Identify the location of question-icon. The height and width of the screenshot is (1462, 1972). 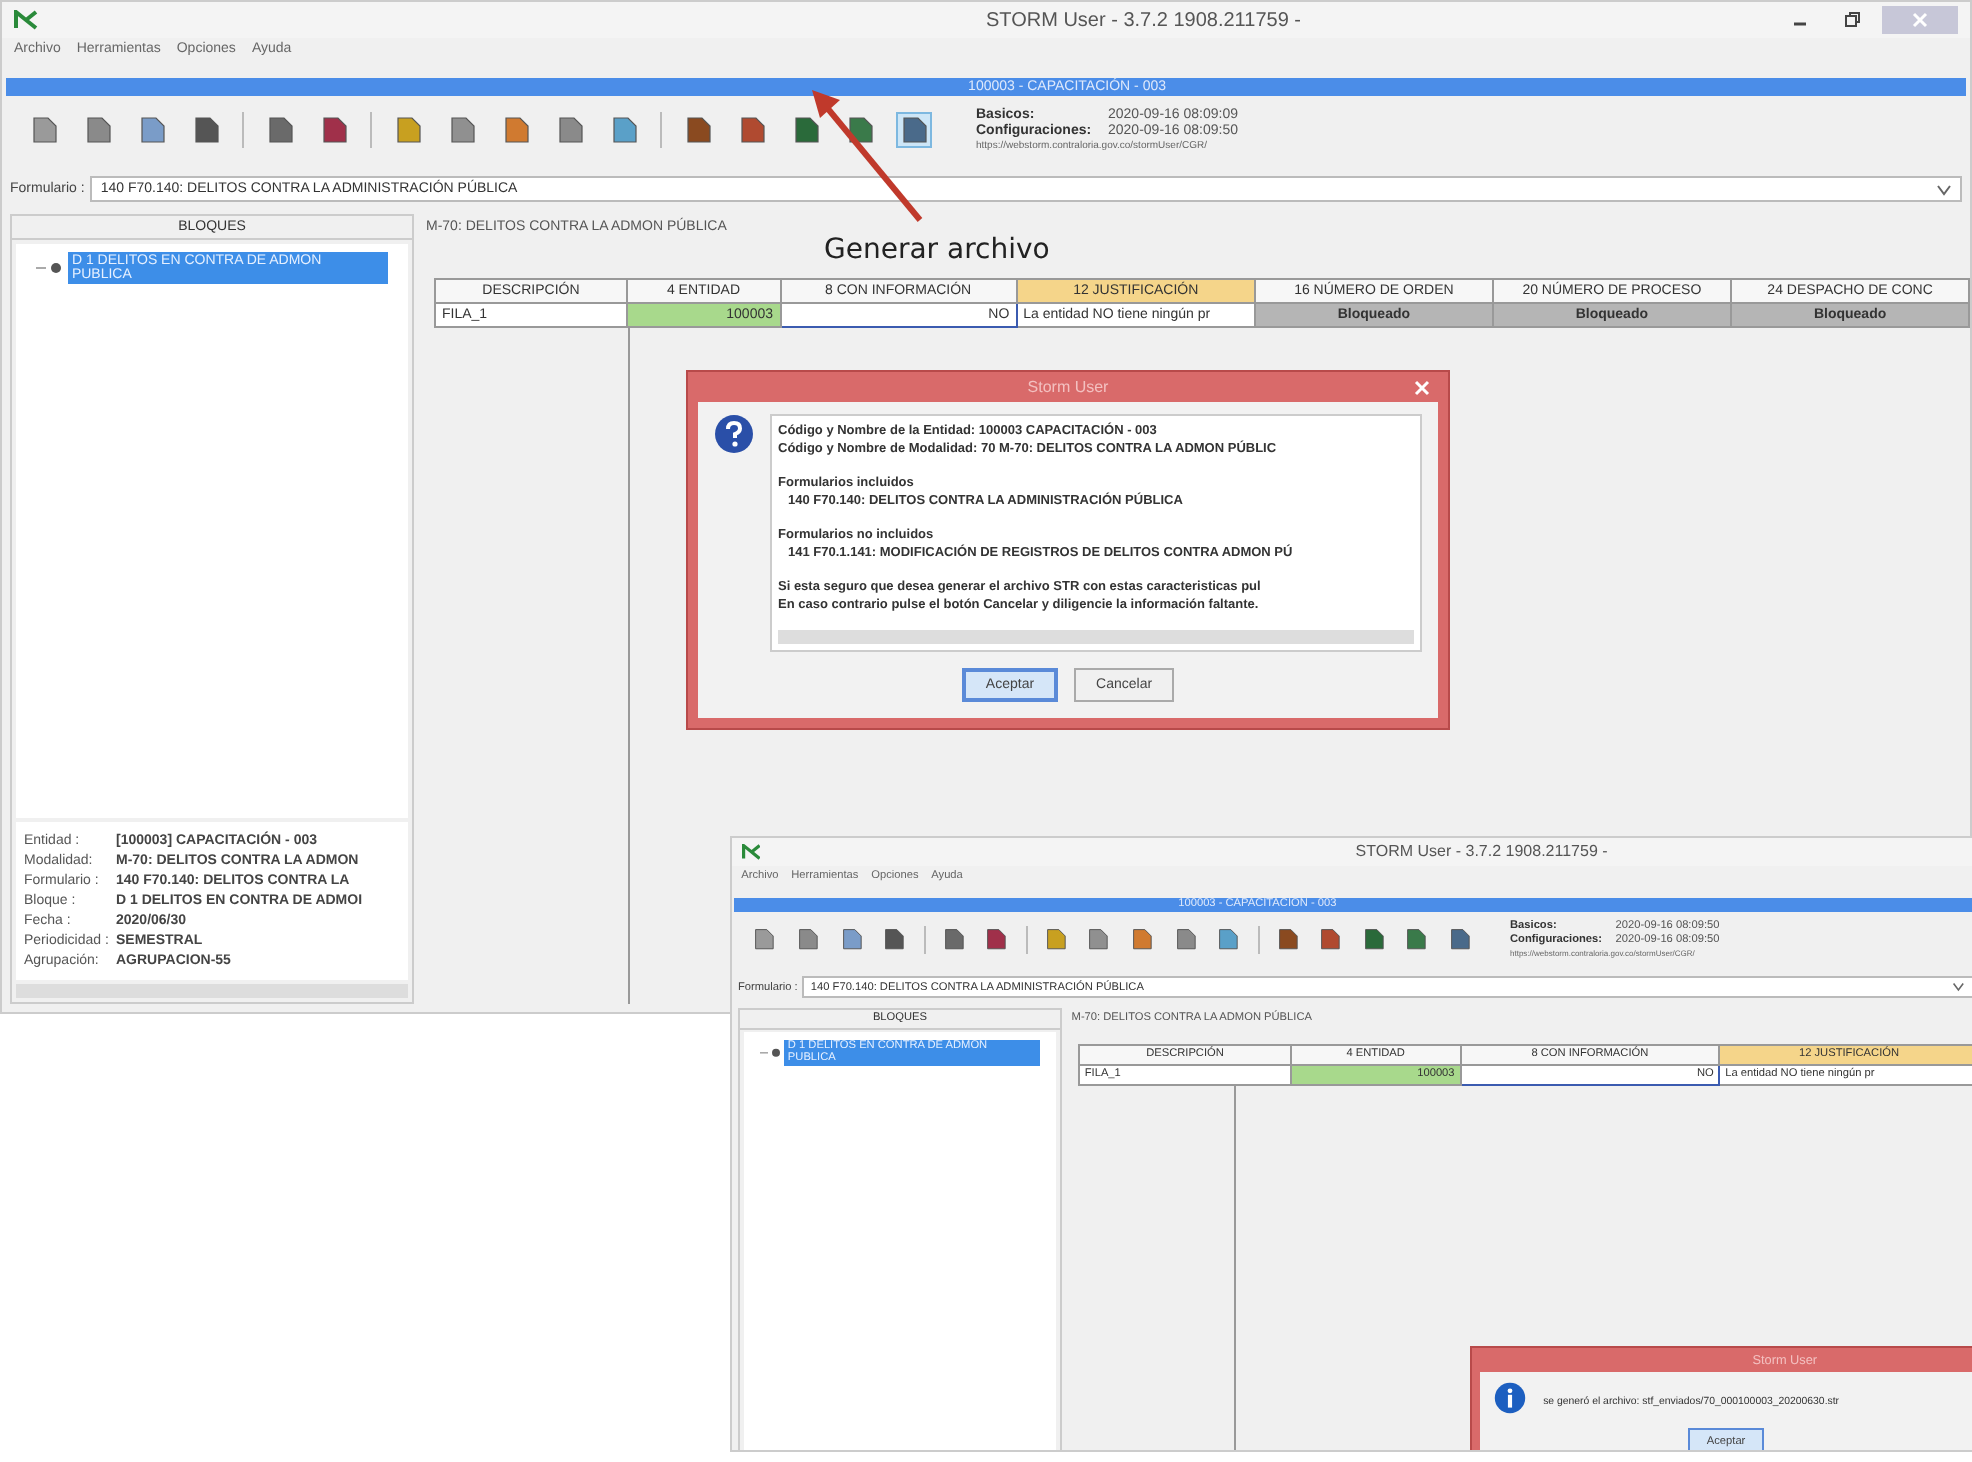
(734, 434).